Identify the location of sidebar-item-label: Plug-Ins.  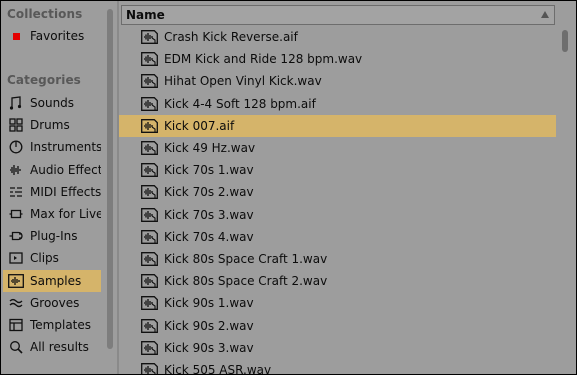
(54, 236).